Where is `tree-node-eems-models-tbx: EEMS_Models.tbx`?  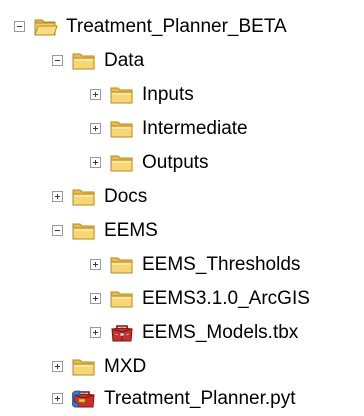
tree-node-eems-models-tbx: EEMS_Models.tbx is located at coordinates (194, 332).